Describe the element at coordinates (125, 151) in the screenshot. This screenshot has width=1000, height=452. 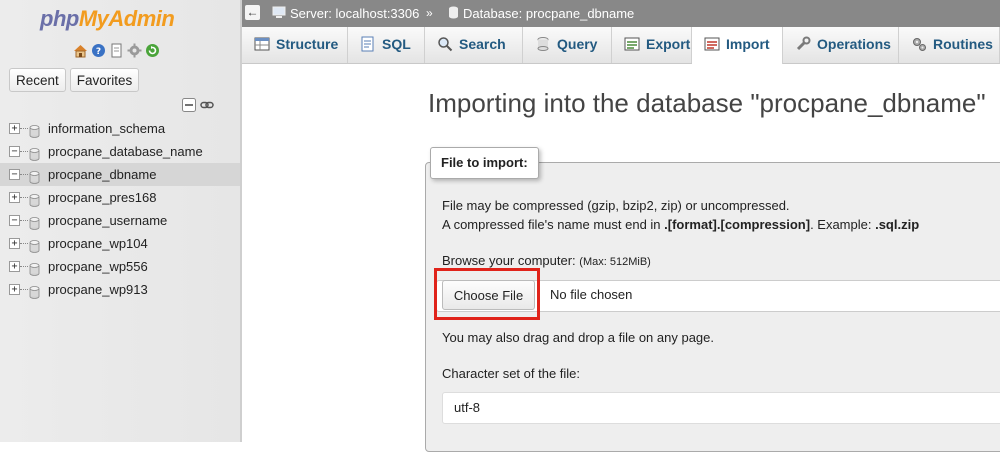
I see `database-name: procpane_database_name` at that location.